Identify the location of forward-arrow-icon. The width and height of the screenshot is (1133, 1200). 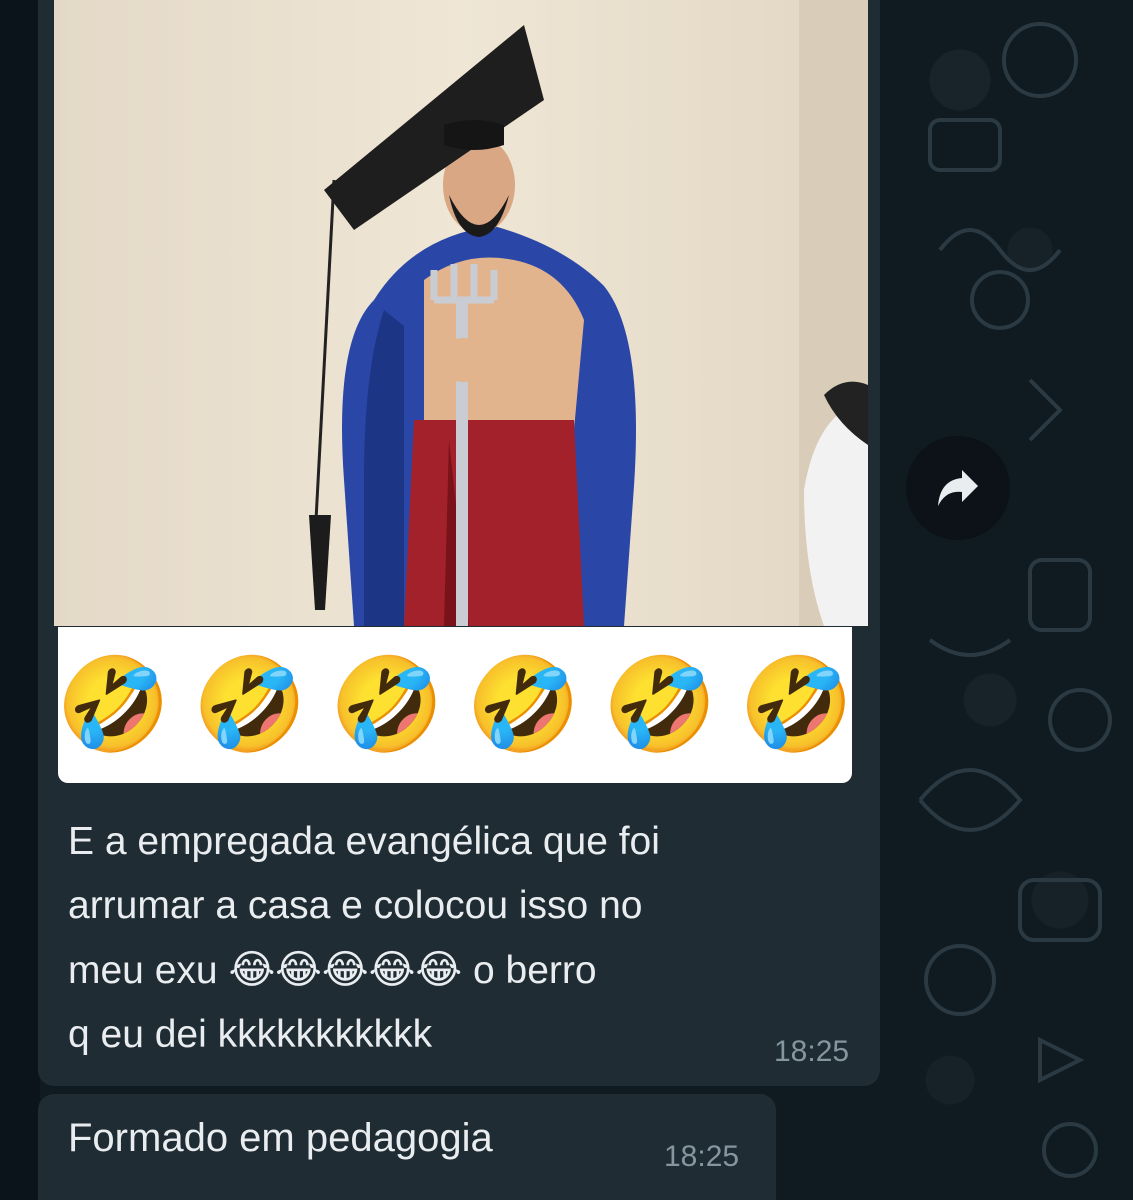
(958, 488).